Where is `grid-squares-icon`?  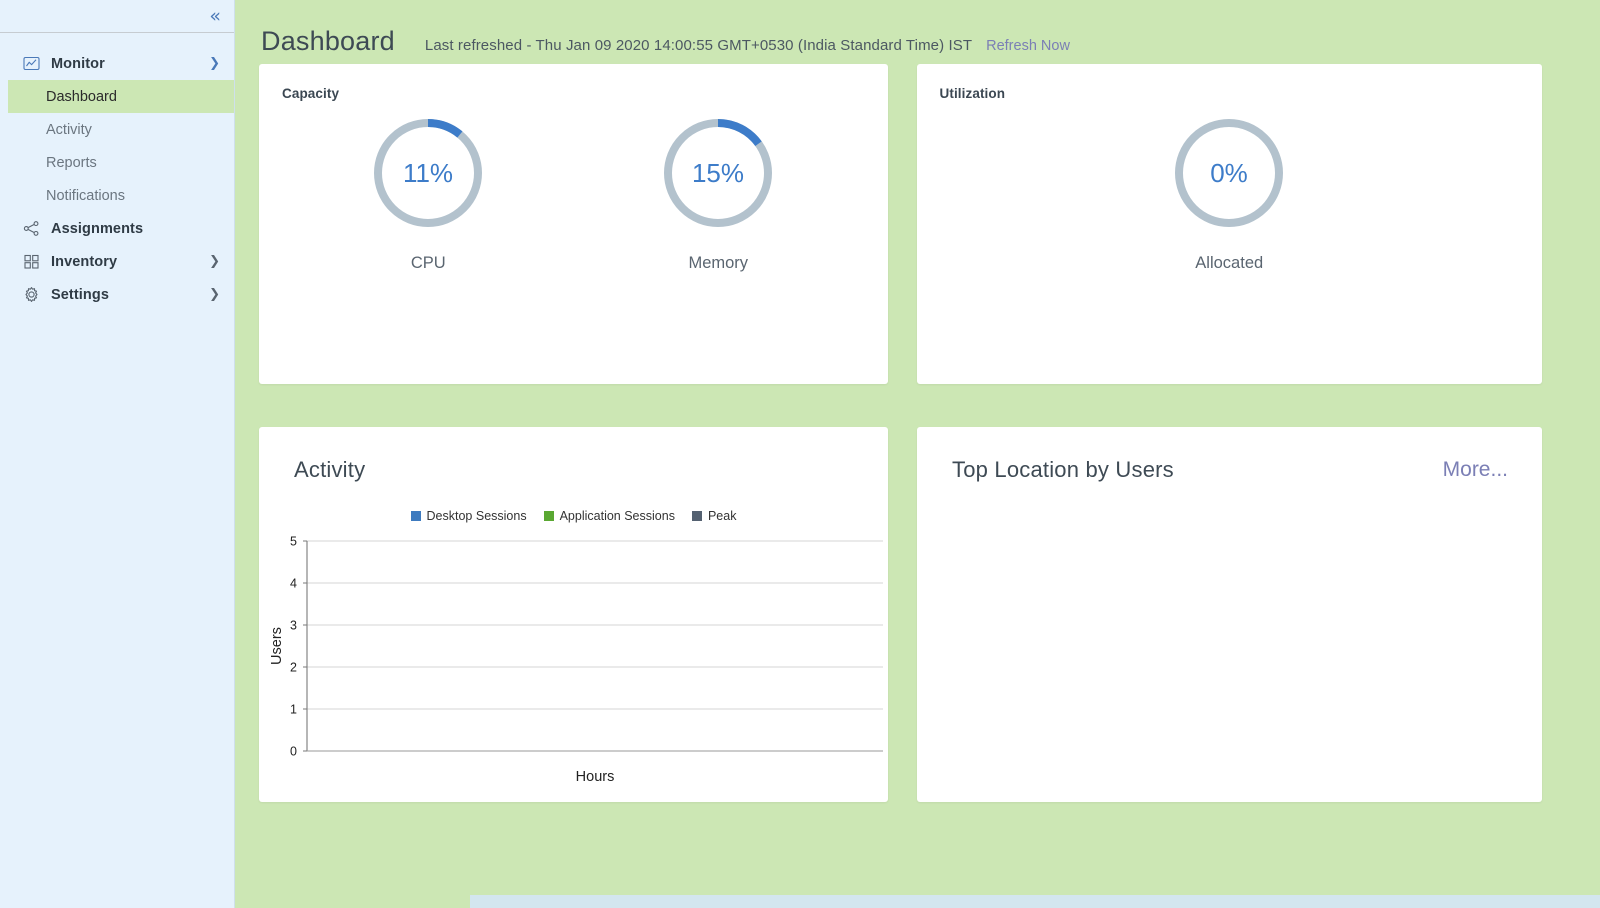
grid-squares-icon is located at coordinates (31, 262).